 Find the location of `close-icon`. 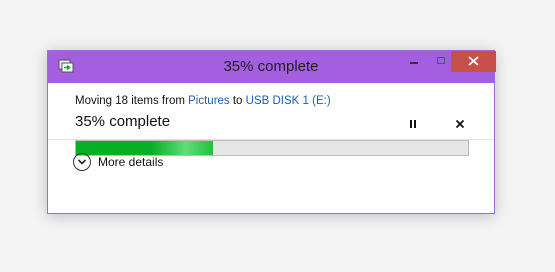

close-icon is located at coordinates (473, 62).